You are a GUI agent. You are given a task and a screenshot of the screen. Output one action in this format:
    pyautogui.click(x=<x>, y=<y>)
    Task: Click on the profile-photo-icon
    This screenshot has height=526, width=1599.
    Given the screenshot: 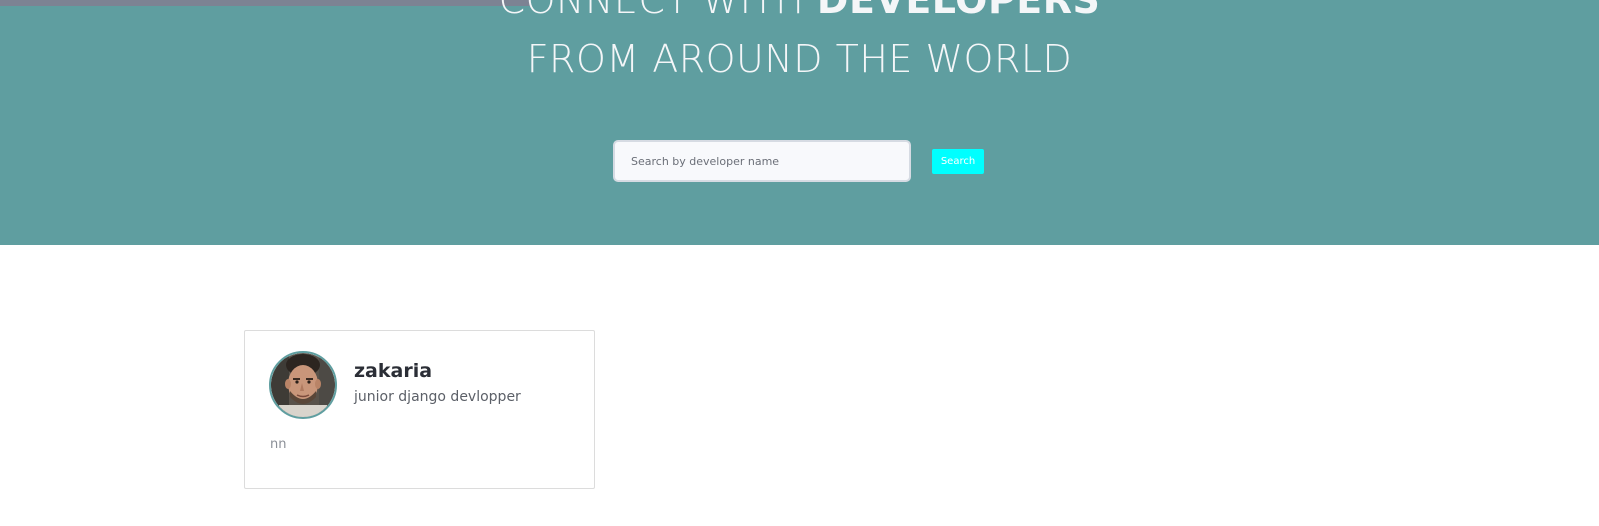 What is the action you would take?
    pyautogui.click(x=303, y=385)
    